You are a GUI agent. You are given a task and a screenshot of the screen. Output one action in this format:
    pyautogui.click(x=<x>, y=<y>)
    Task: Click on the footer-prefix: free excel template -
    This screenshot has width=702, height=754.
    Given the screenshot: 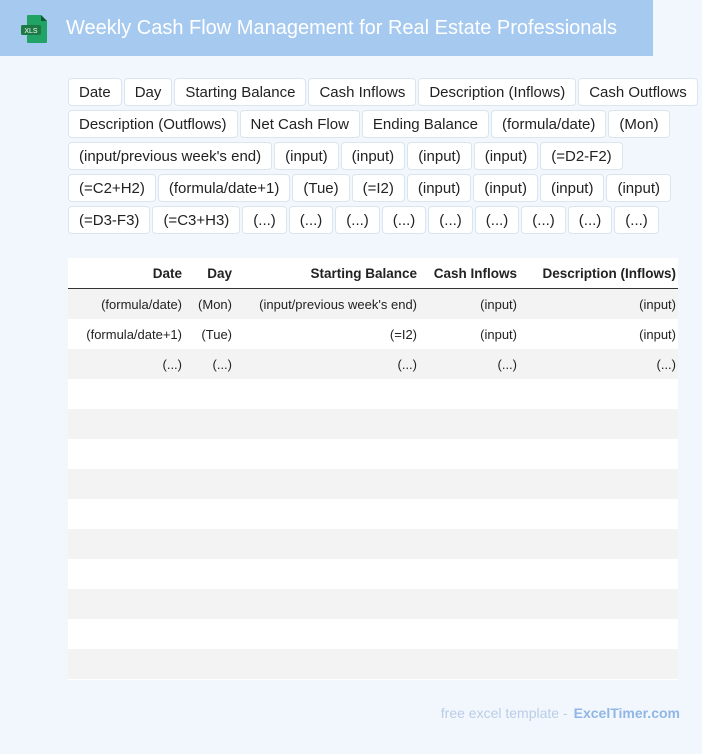 What is the action you would take?
    pyautogui.click(x=504, y=713)
    